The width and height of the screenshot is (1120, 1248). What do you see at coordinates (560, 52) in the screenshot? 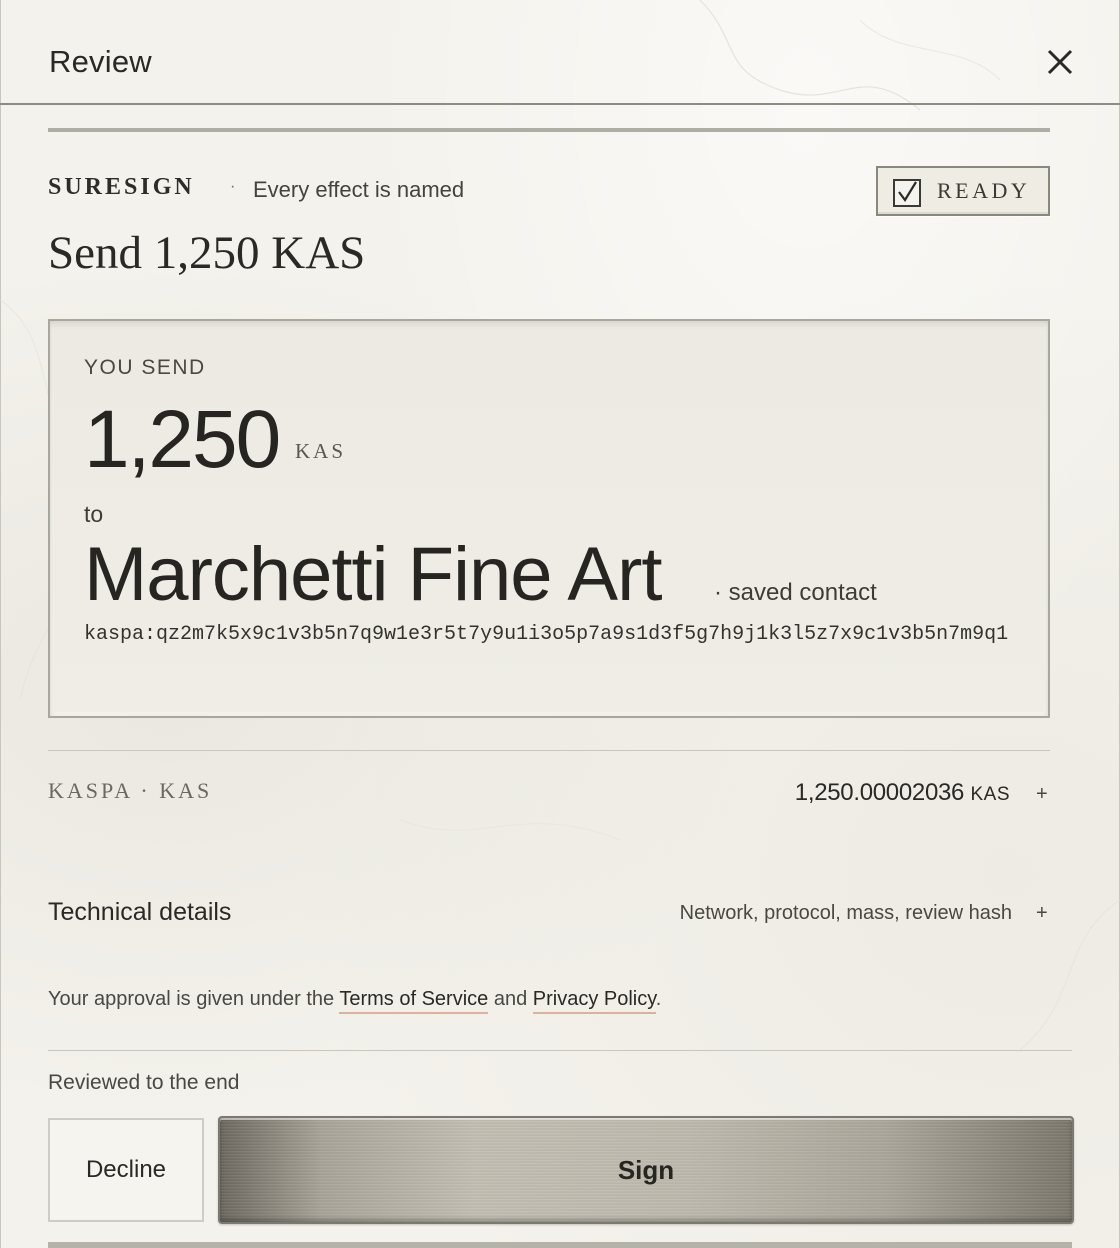
I see `dialog-header: Review` at bounding box center [560, 52].